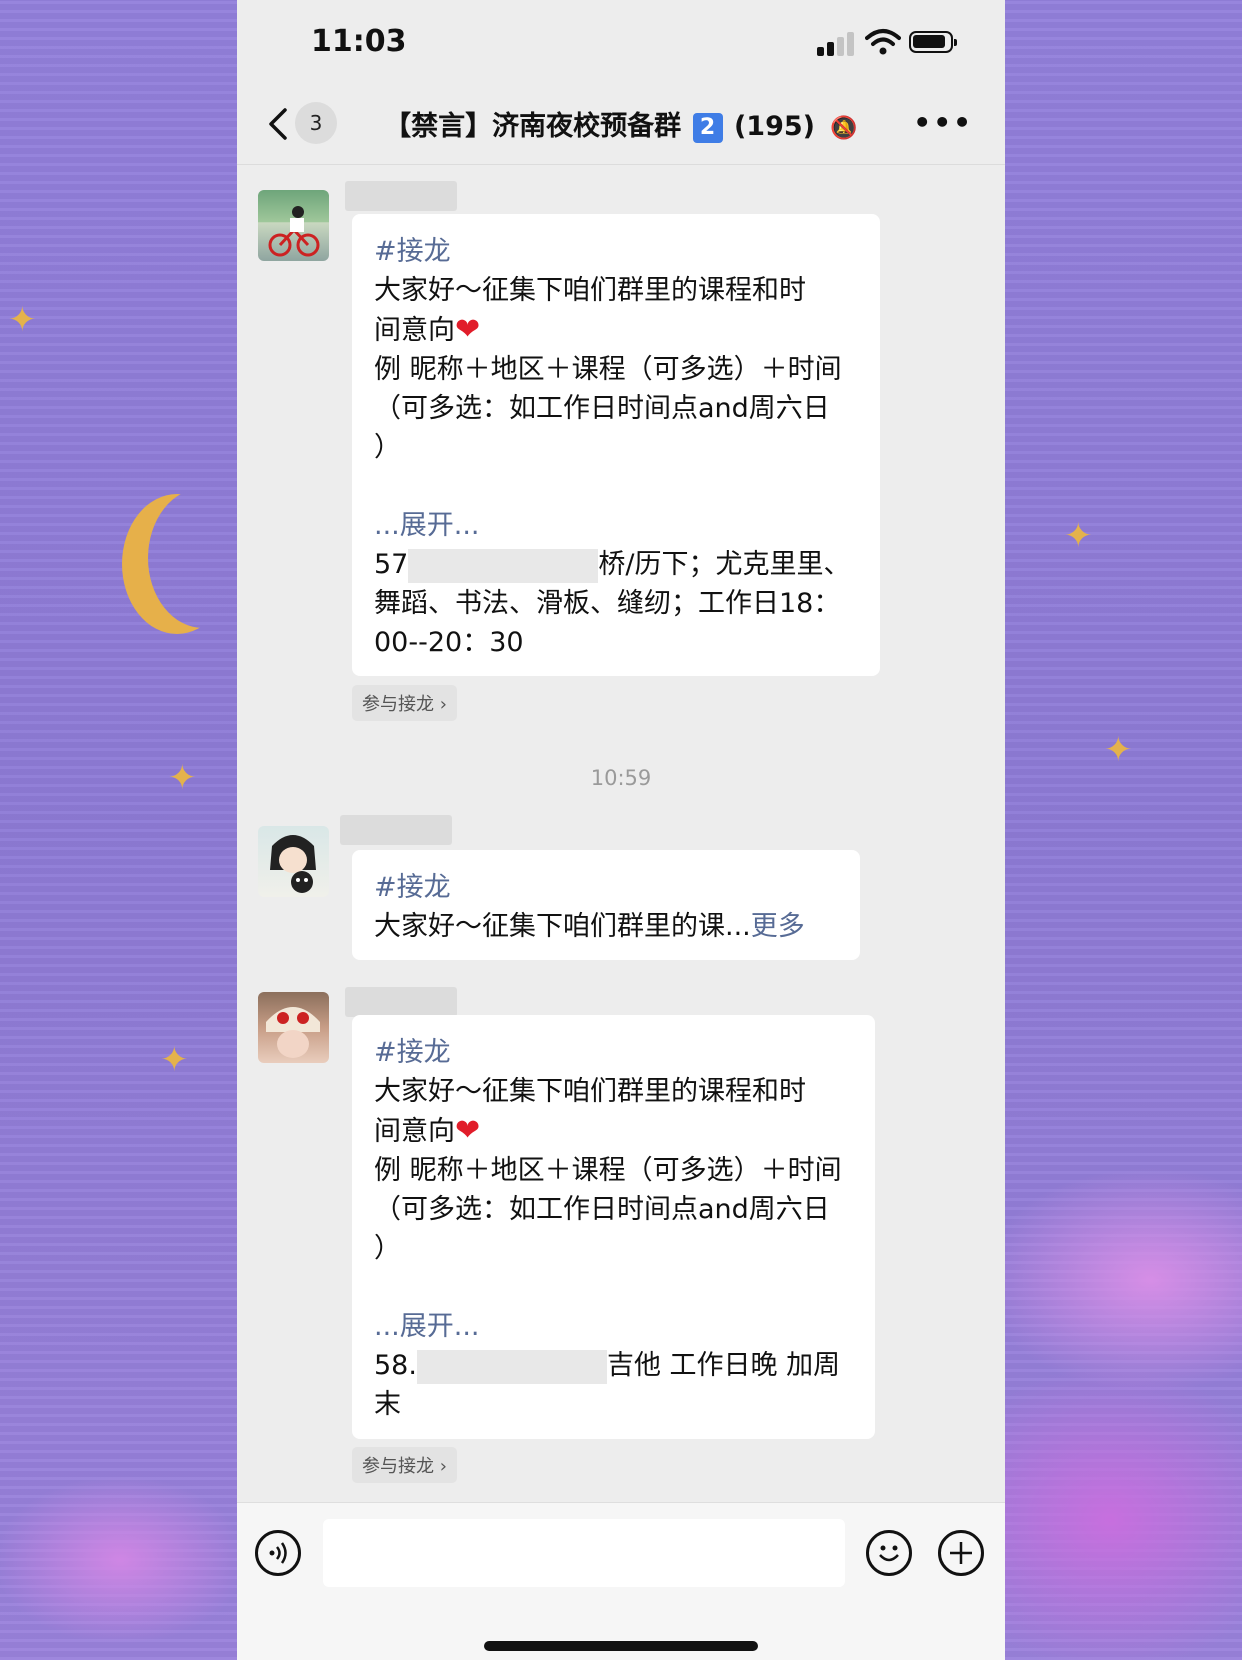  I want to click on chat-title-text: 【禁言】济南夜校预备群, so click(533, 126).